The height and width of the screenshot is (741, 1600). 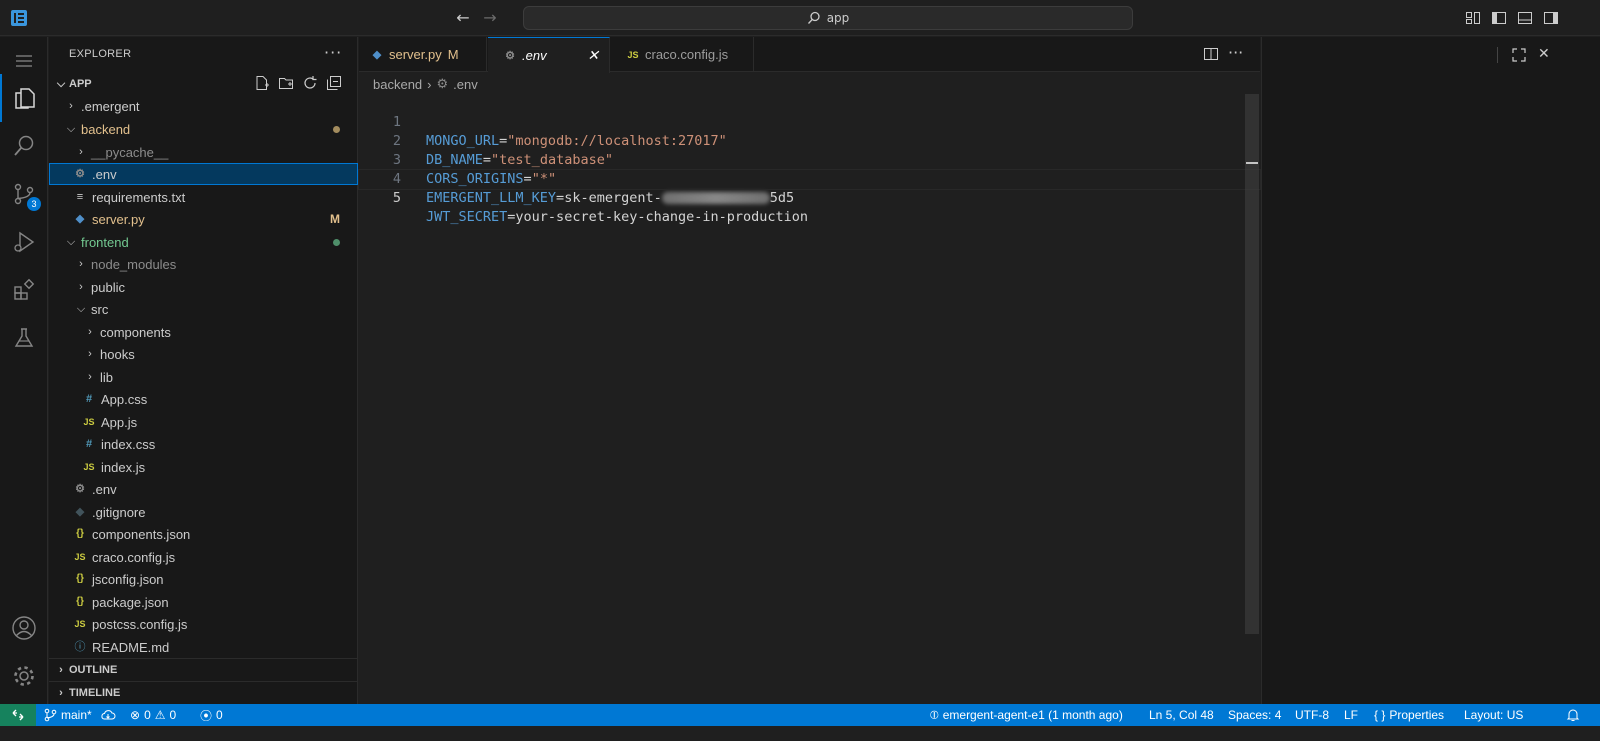 What do you see at coordinates (1551, 18) in the screenshot?
I see `toggle-secondary-sidebar-icon` at bounding box center [1551, 18].